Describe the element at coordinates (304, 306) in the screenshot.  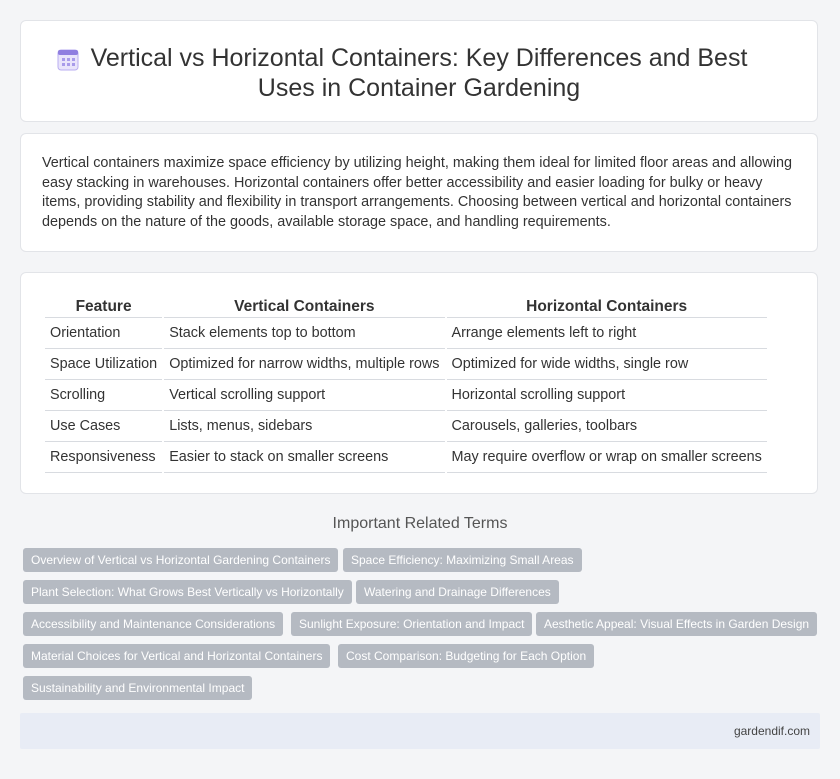
I see `header-vertical: Vertical Containers` at that location.